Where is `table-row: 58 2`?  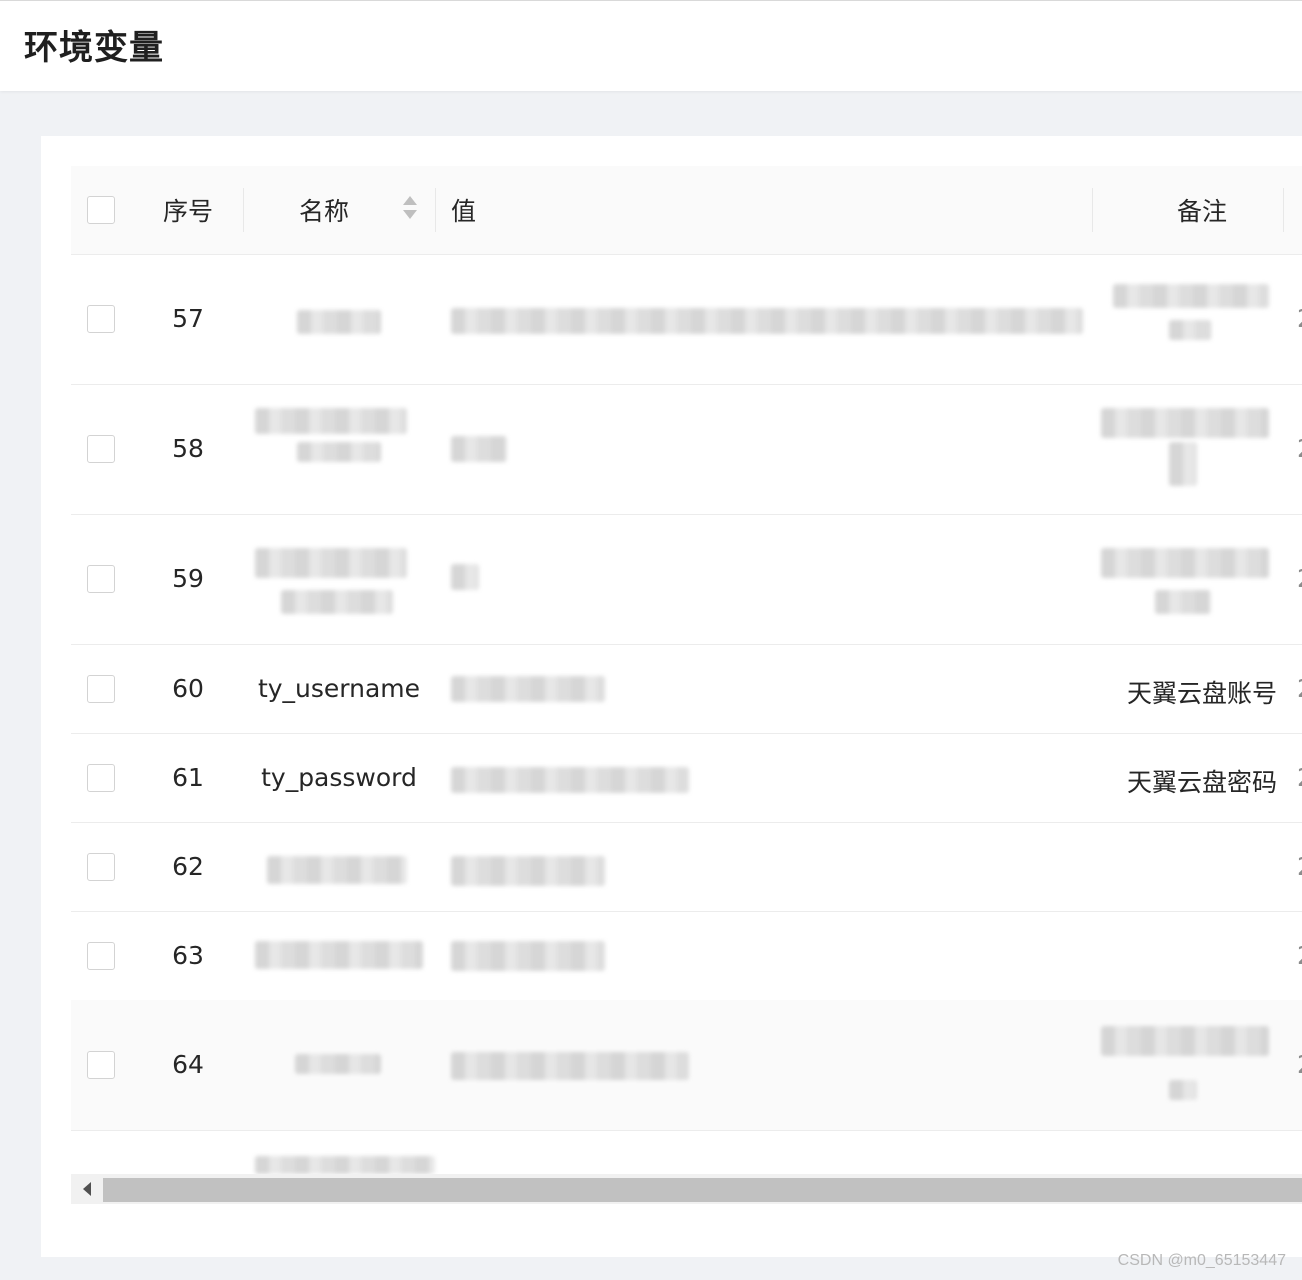
table-row: 58 2 is located at coordinates (686, 449).